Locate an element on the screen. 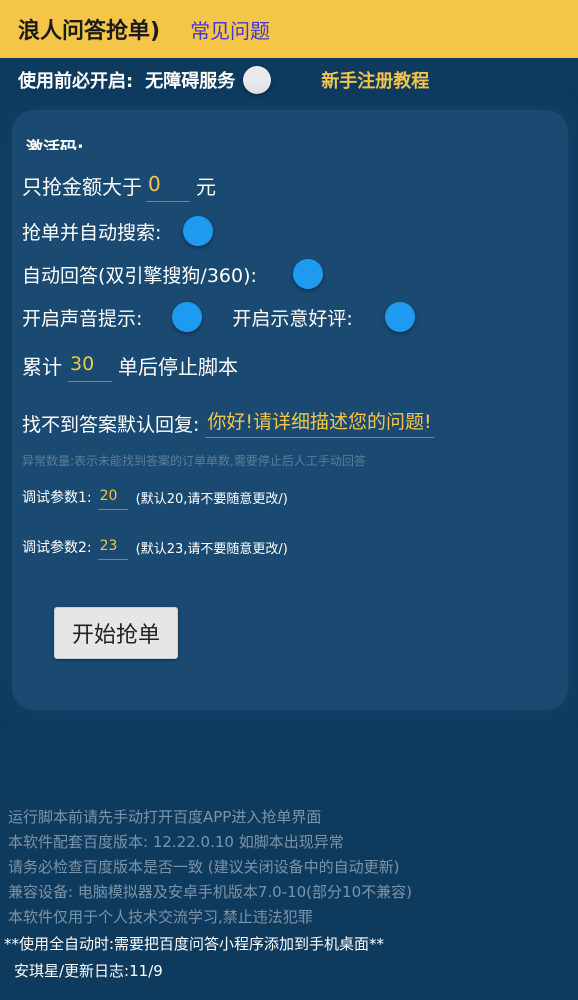 This screenshot has height=1000, width=578. accessibility-row: 使用前必开启: 无障碍服务 新手注册教程 is located at coordinates (290, 80).